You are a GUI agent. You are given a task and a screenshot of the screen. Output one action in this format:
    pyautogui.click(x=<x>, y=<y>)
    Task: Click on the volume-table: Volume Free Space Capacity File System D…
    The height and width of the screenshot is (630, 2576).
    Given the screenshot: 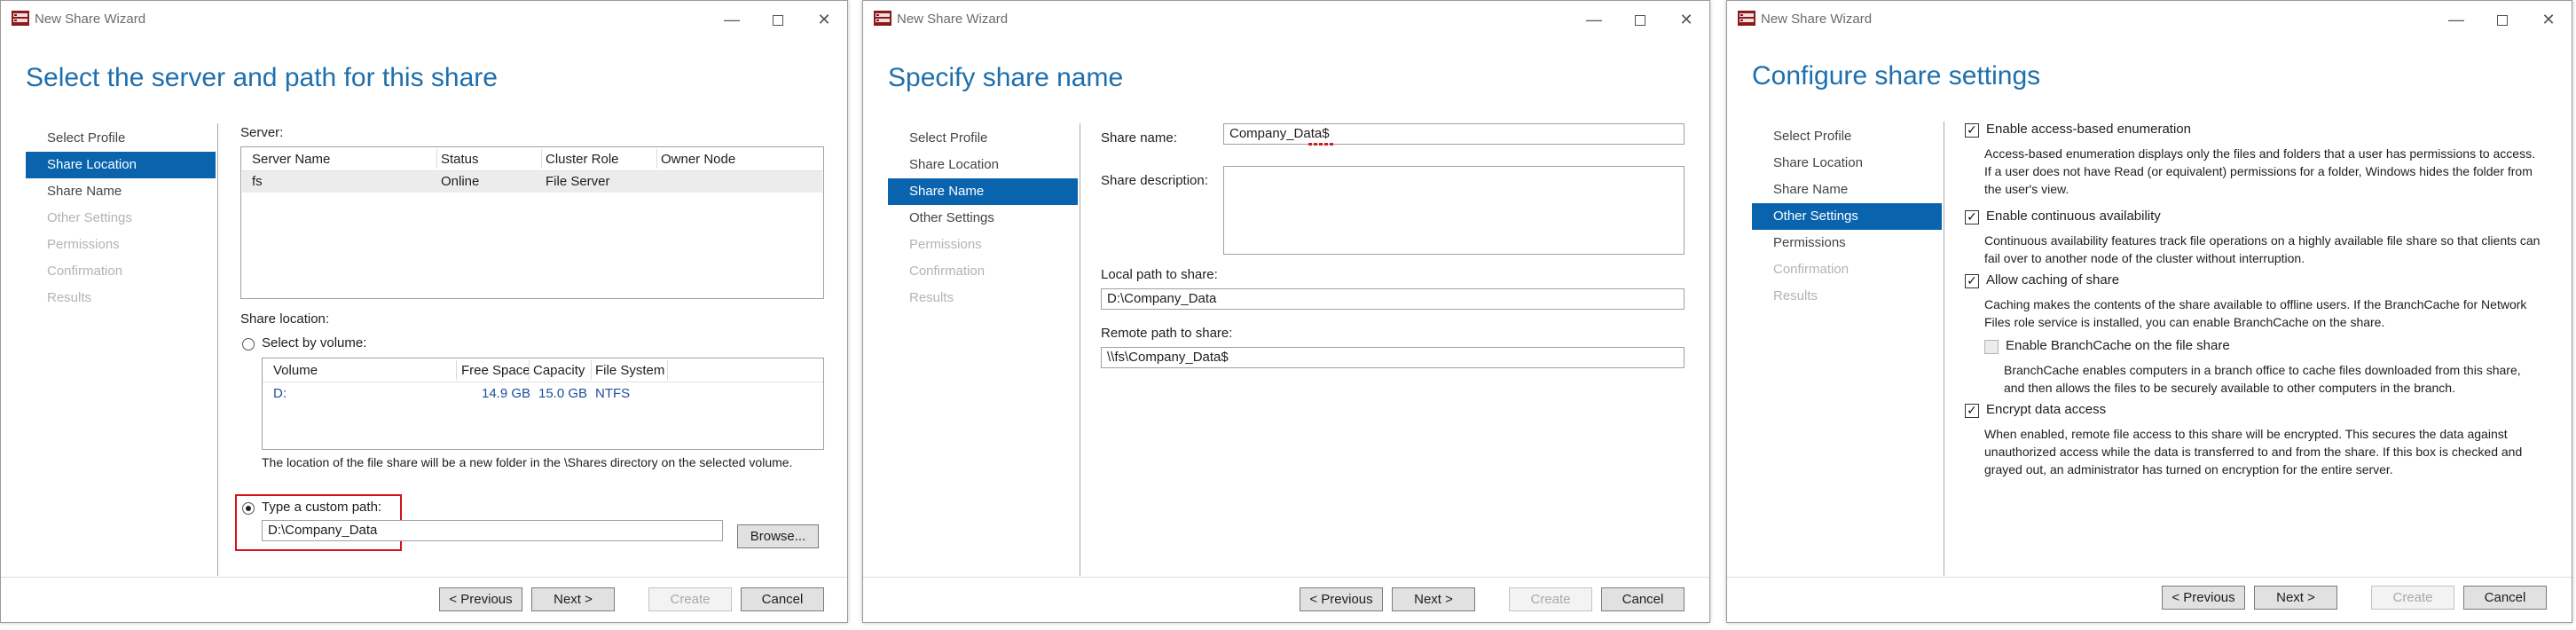 What is the action you would take?
    pyautogui.click(x=543, y=404)
    